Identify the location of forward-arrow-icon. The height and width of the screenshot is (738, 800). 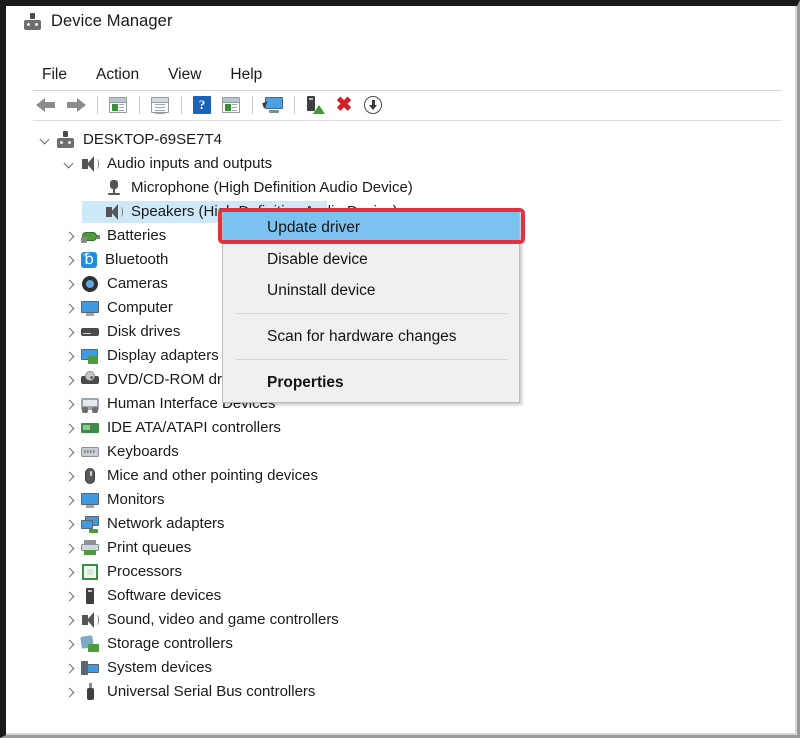
(75, 105).